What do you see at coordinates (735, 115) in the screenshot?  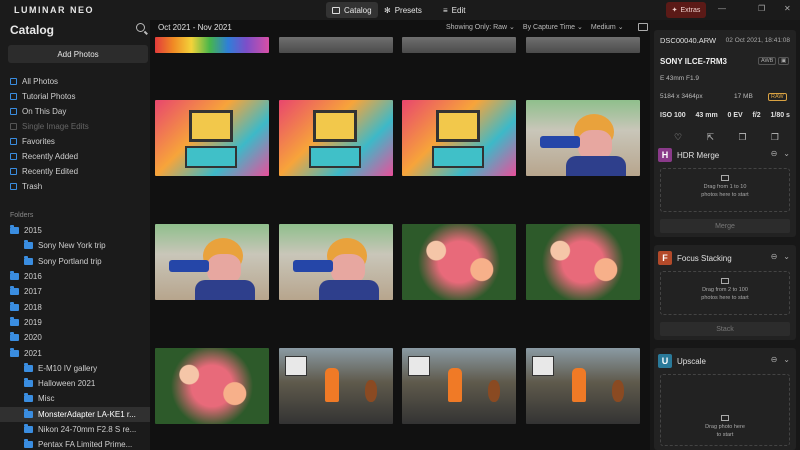 I see `exposure-value: 0 EV` at bounding box center [735, 115].